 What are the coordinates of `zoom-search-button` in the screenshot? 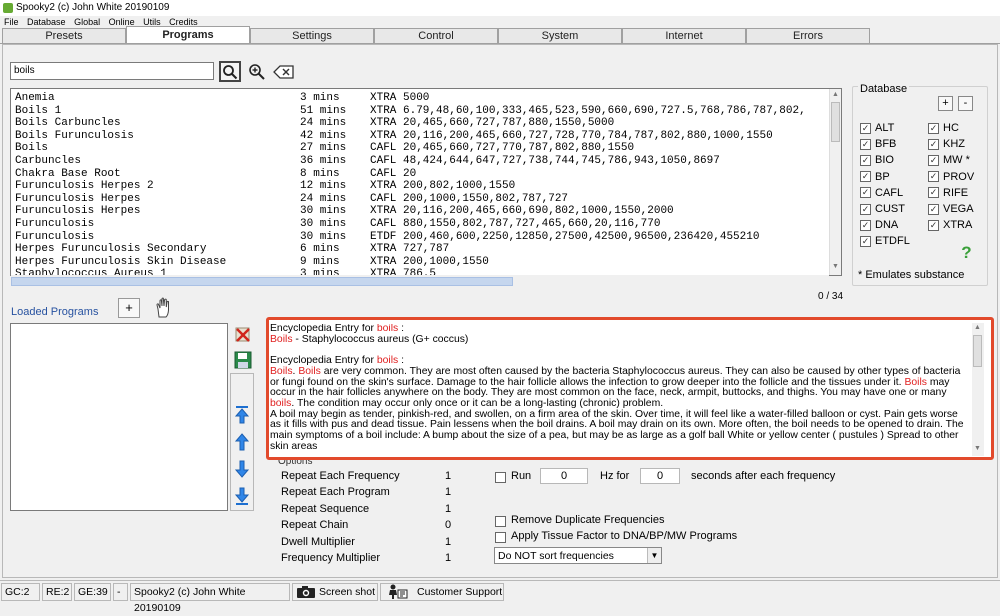 It's located at (257, 71).